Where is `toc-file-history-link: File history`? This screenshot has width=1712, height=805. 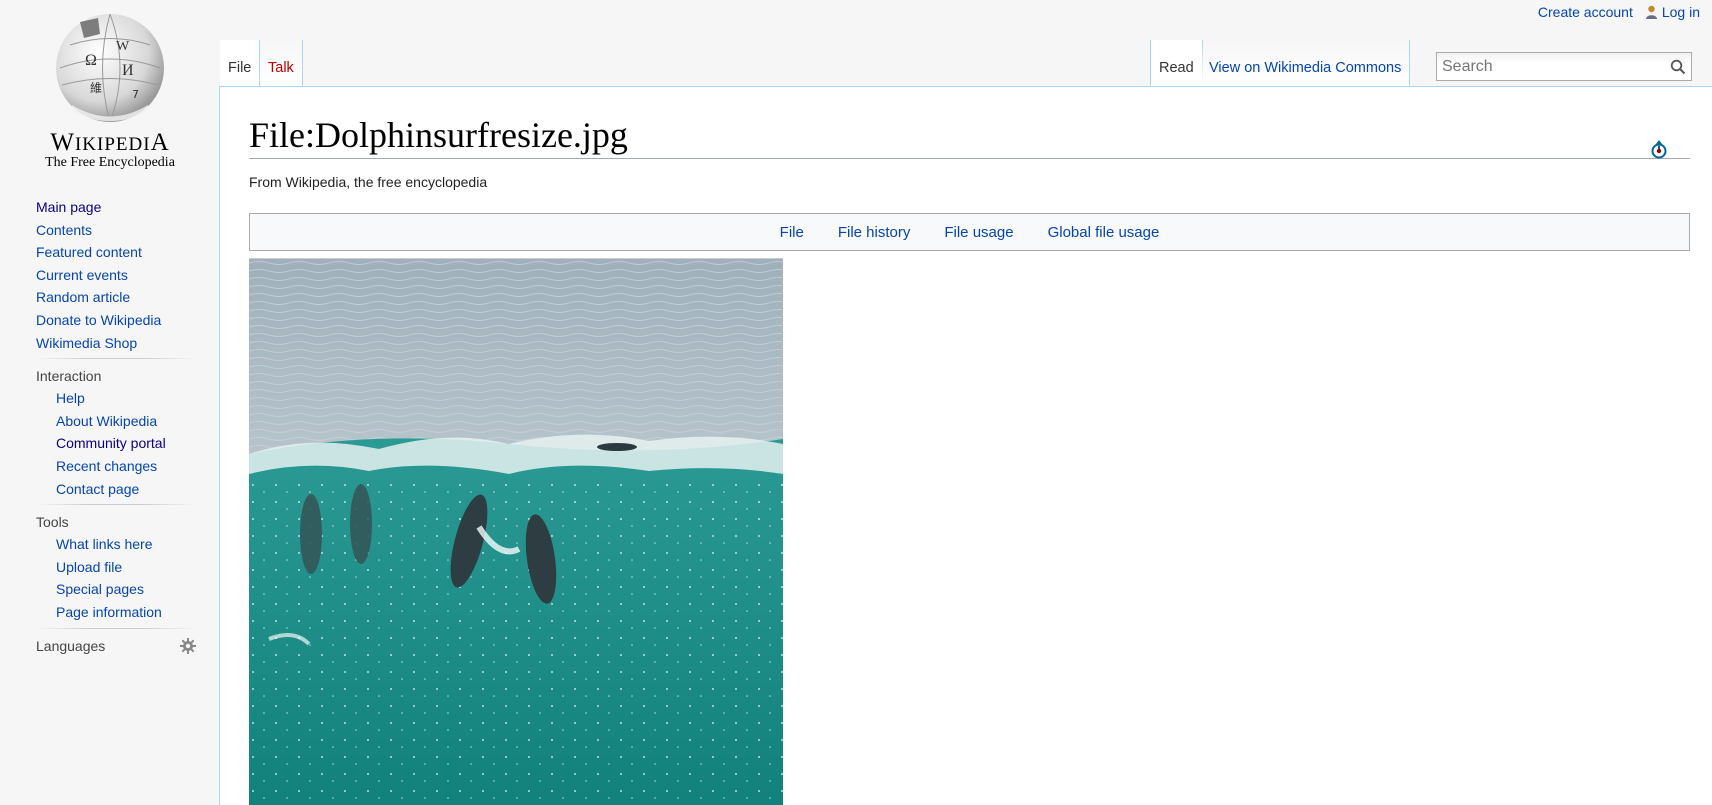 toc-file-history-link: File history is located at coordinates (874, 232).